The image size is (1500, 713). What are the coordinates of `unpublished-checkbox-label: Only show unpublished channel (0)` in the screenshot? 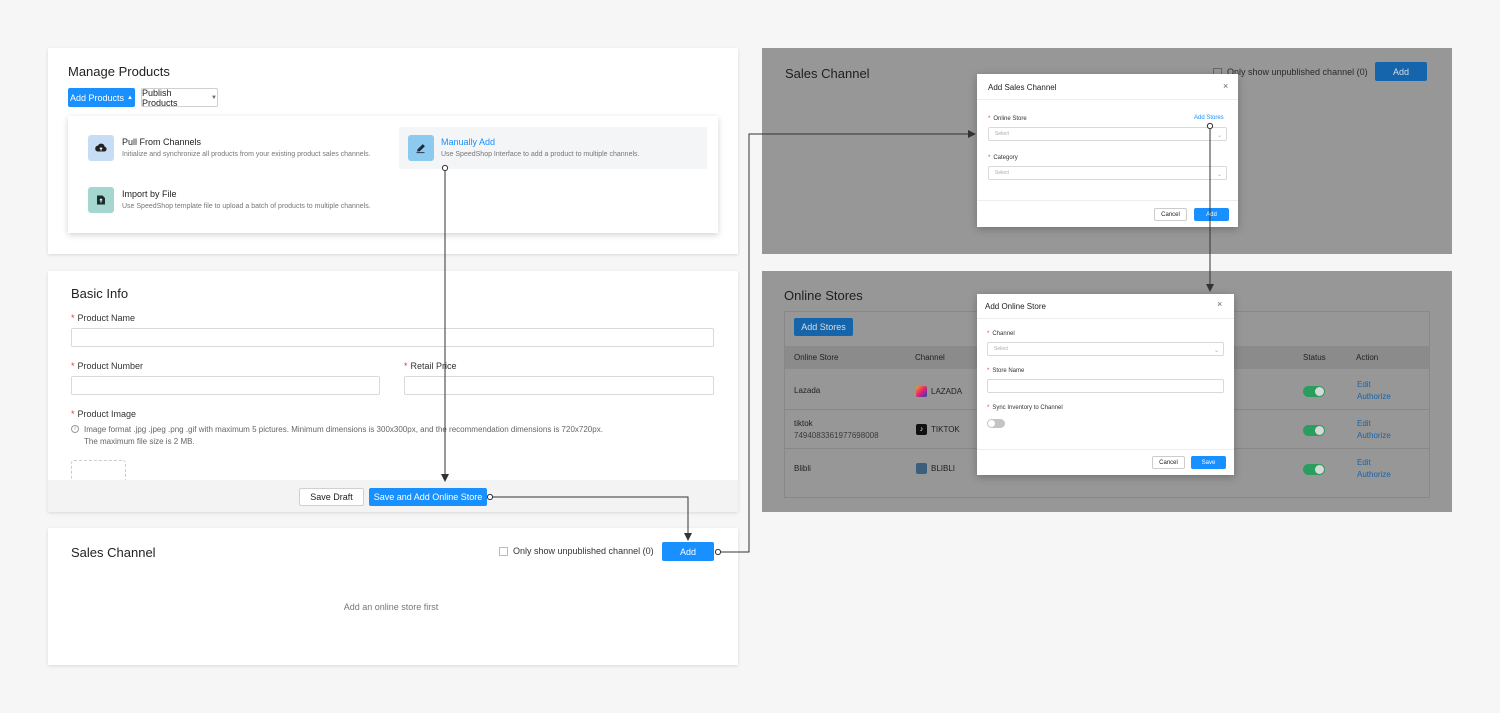 It's located at (583, 551).